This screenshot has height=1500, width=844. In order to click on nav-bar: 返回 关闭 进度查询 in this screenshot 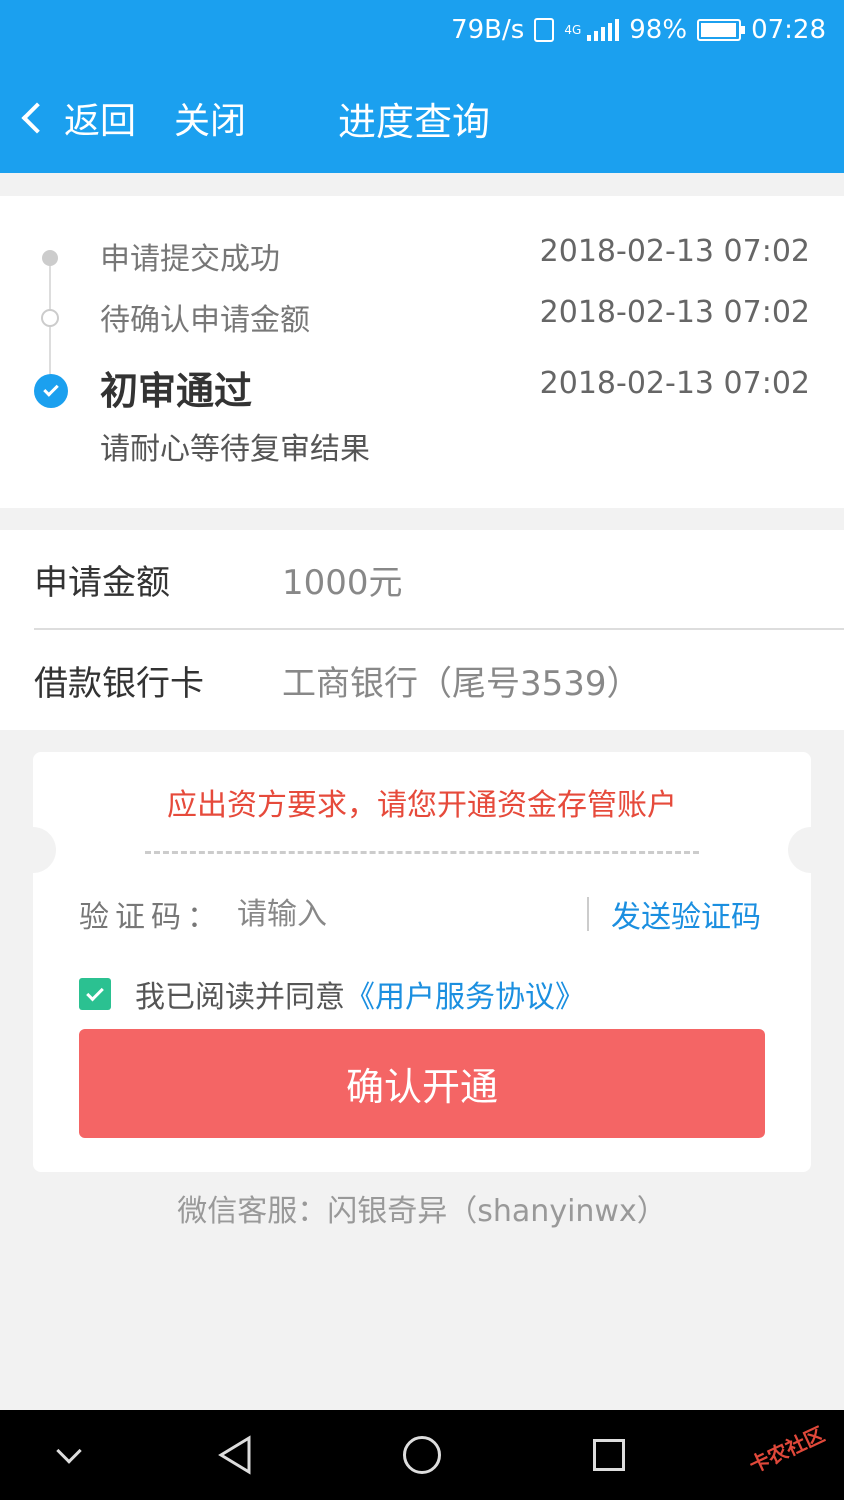, I will do `click(422, 118)`.